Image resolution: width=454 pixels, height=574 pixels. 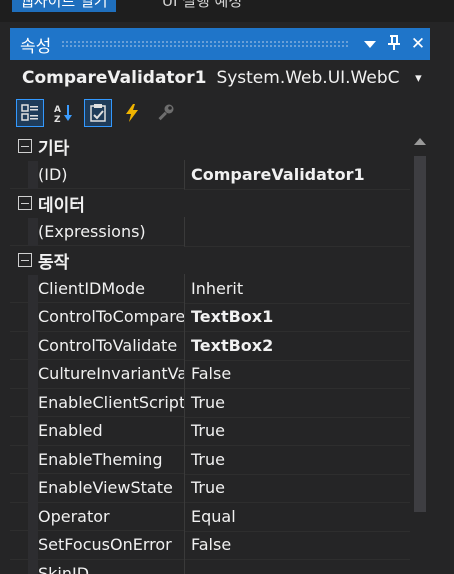 I want to click on document-tab-strip: 웹사이트 열기 UI 실행 예정, so click(x=227, y=11).